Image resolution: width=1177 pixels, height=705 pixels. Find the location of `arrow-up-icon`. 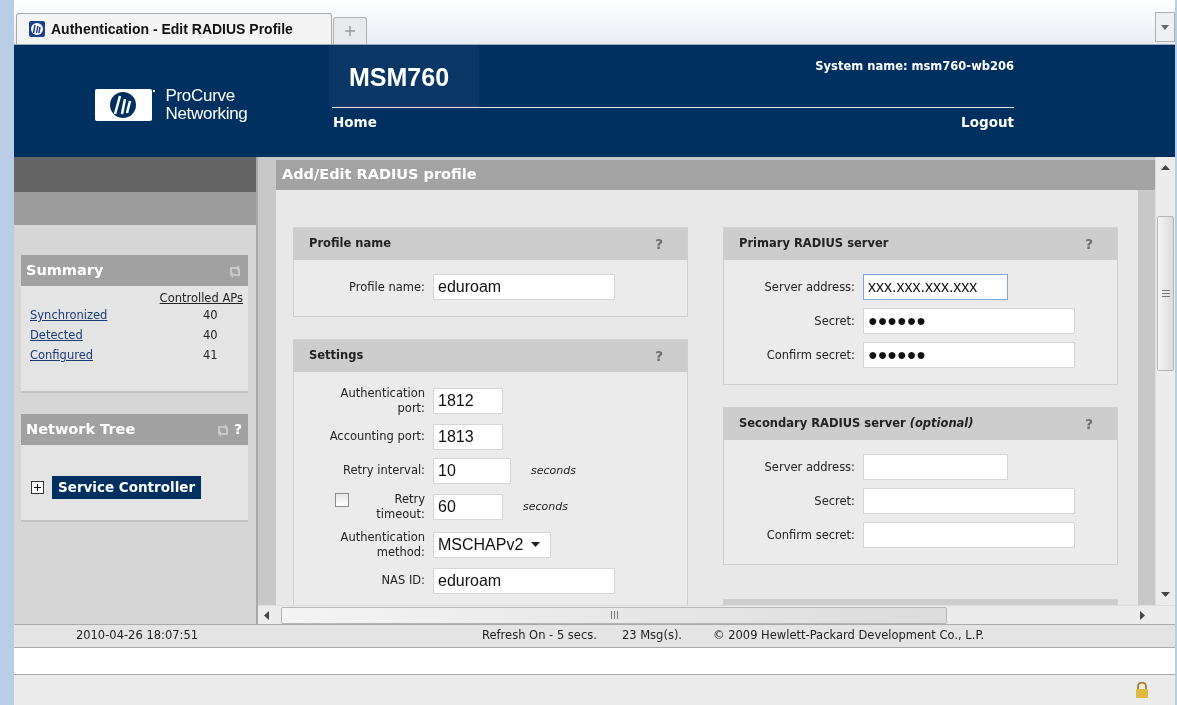

arrow-up-icon is located at coordinates (1165, 167).